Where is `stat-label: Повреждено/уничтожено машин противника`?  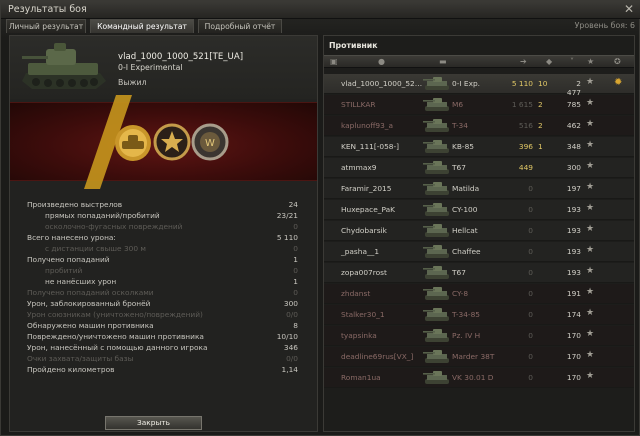 stat-label: Повреждено/уничтожено машин противника is located at coordinates (115, 336).